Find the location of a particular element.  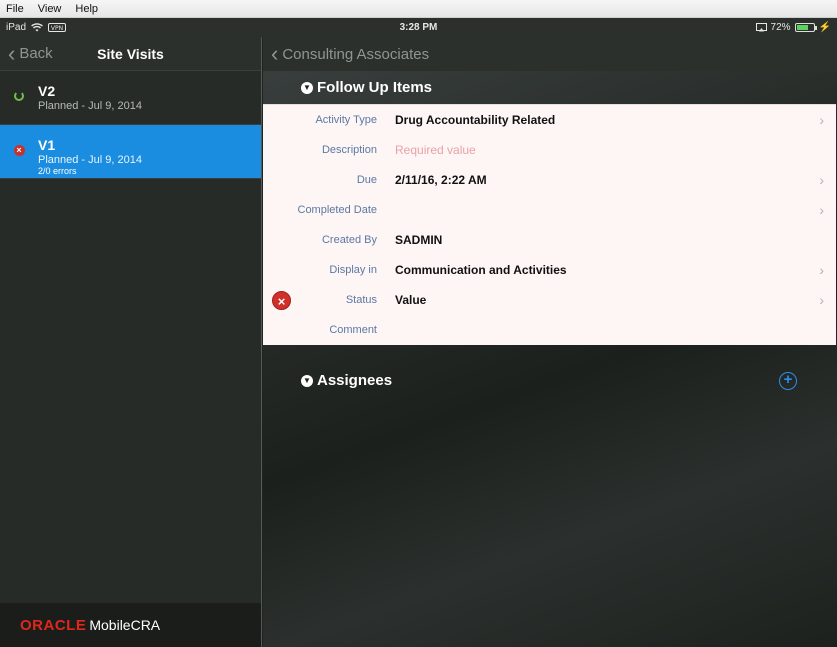

visit-row-v2: V2 Planned - Jul 9, 2014 is located at coordinates (130, 98).